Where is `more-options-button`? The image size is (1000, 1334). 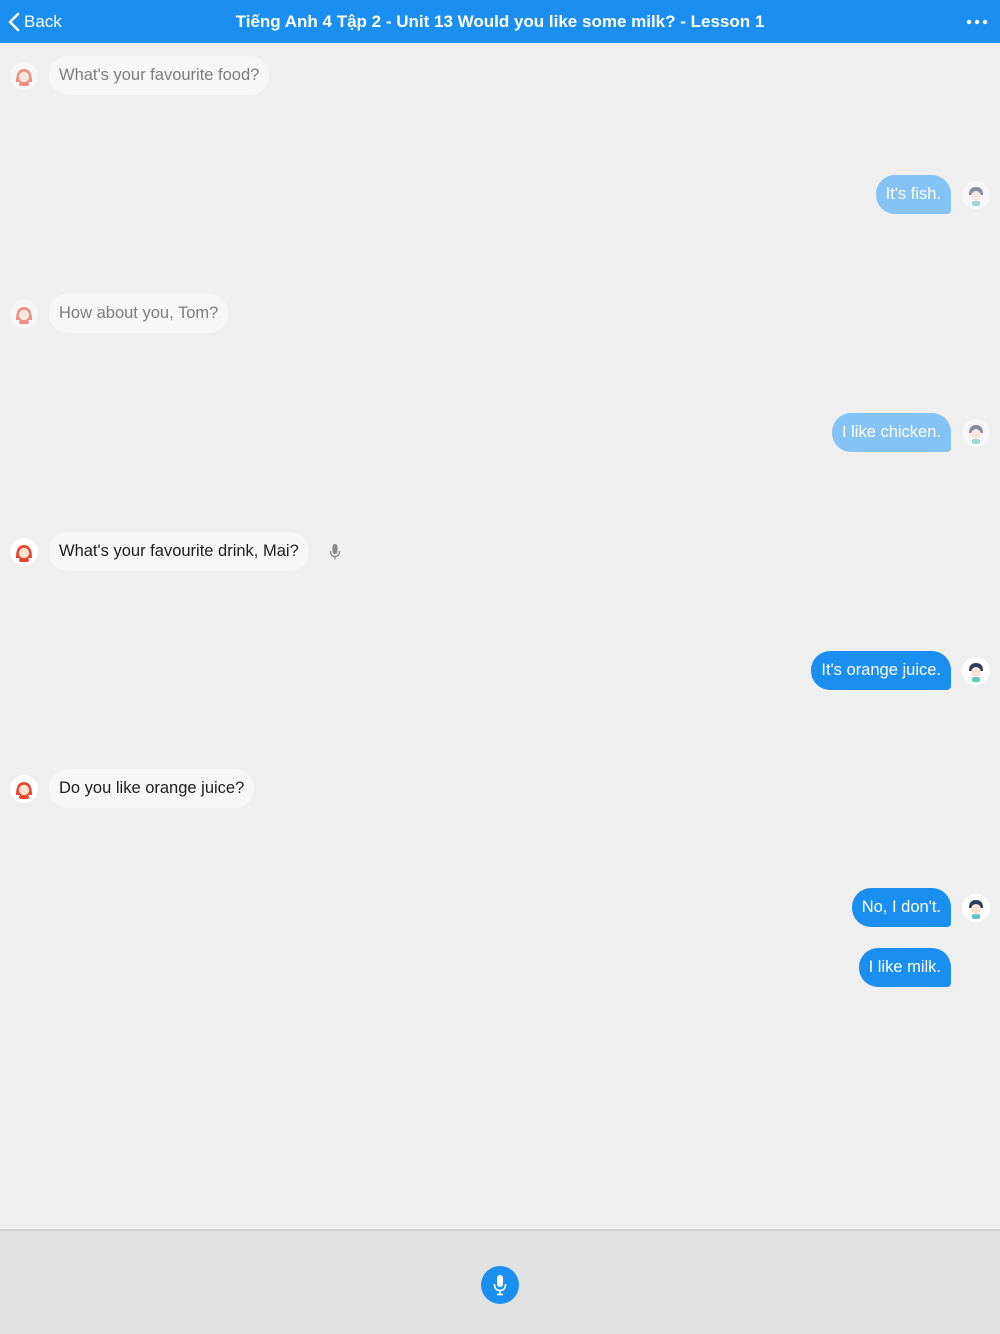
more-options-button is located at coordinates (977, 21).